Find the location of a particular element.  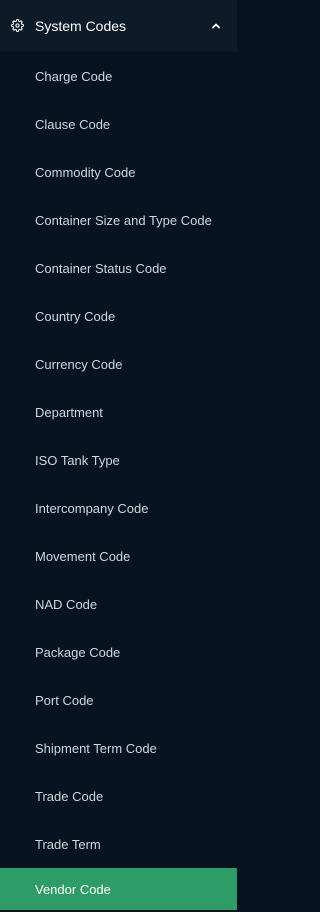

menu-item-label: Department is located at coordinates (69, 412).